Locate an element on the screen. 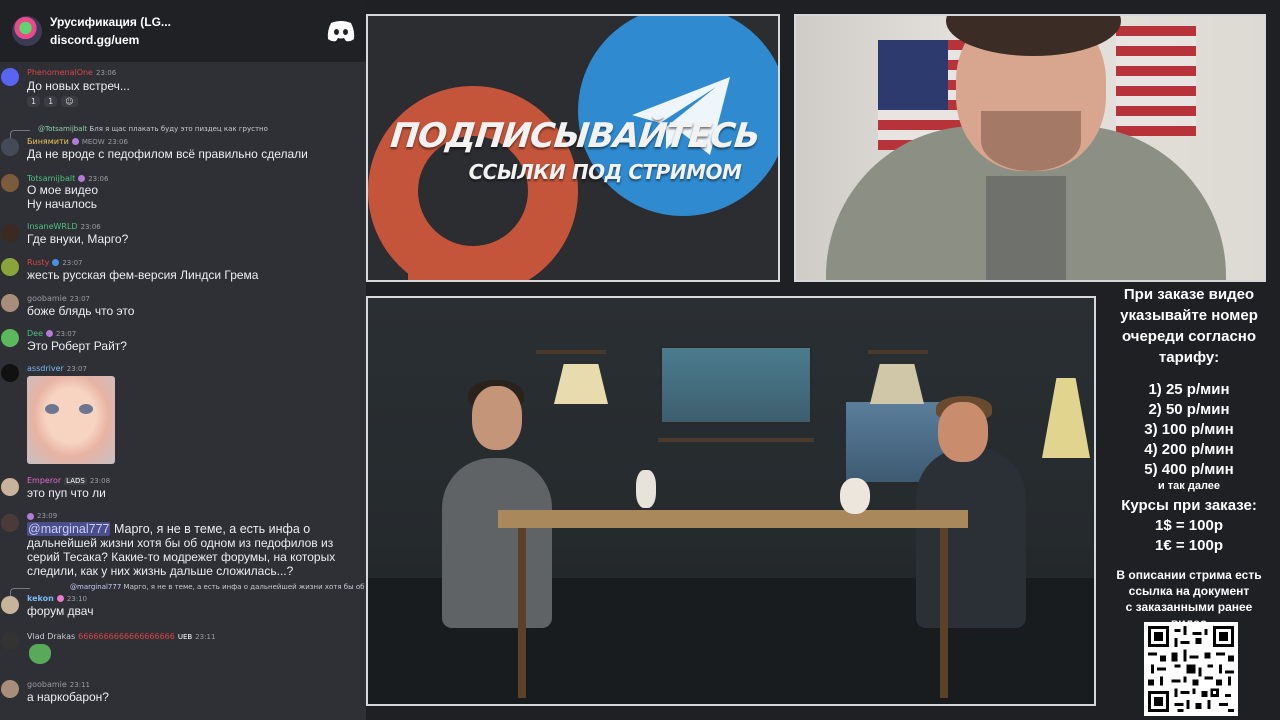 This screenshot has height=720, width=1280. username: Rusty is located at coordinates (38, 262).